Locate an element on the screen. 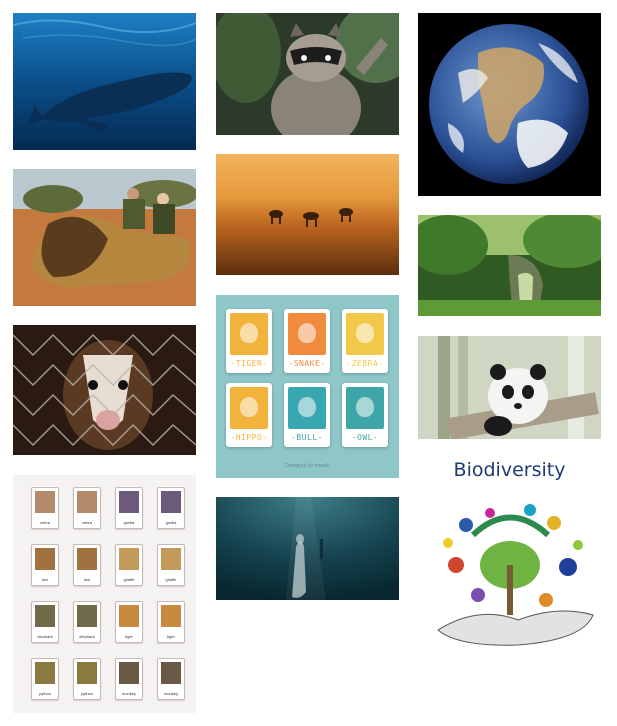  flashcard-label: -ZEBRA- is located at coordinates (365, 363).